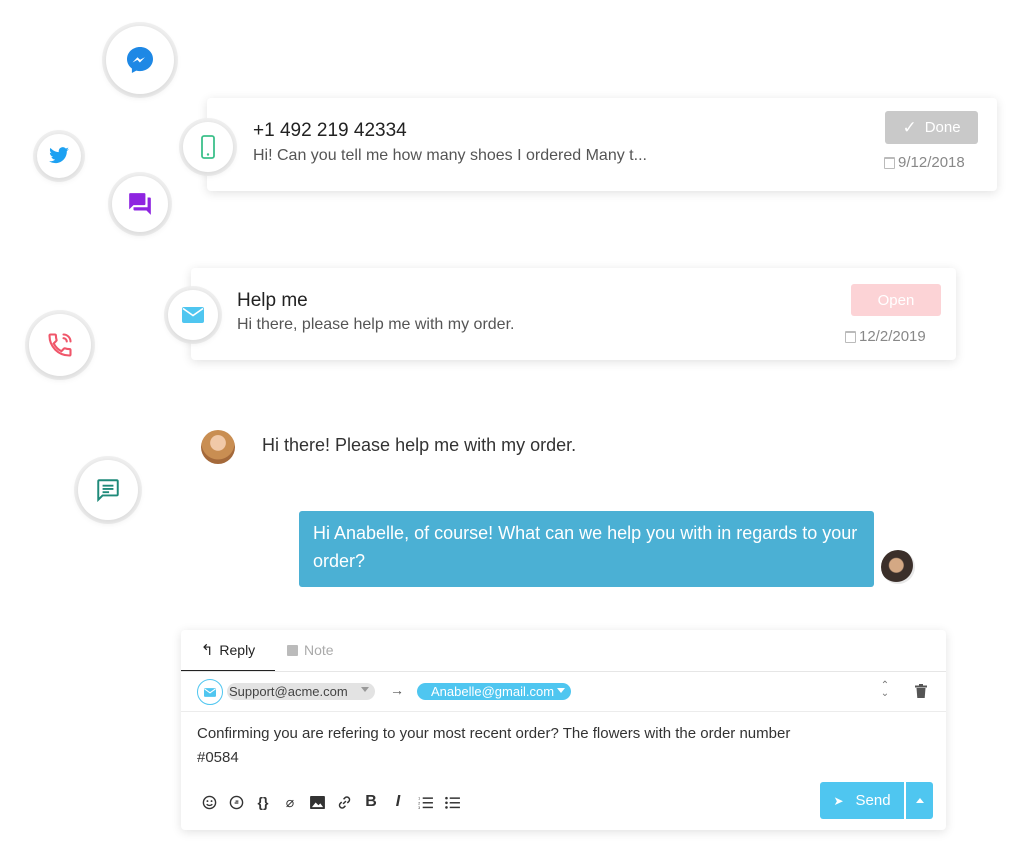 This screenshot has height=863, width=1024. Describe the element at coordinates (376, 324) in the screenshot. I see `conversation-preview: Hi there, please help me with my order.` at that location.